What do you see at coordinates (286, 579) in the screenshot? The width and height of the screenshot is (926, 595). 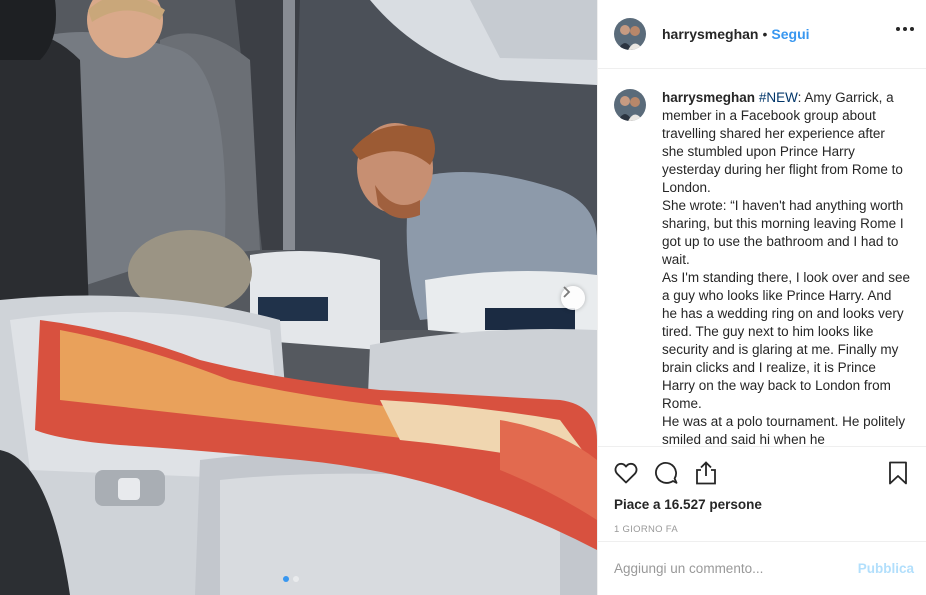 I see `carousel-dot-active` at bounding box center [286, 579].